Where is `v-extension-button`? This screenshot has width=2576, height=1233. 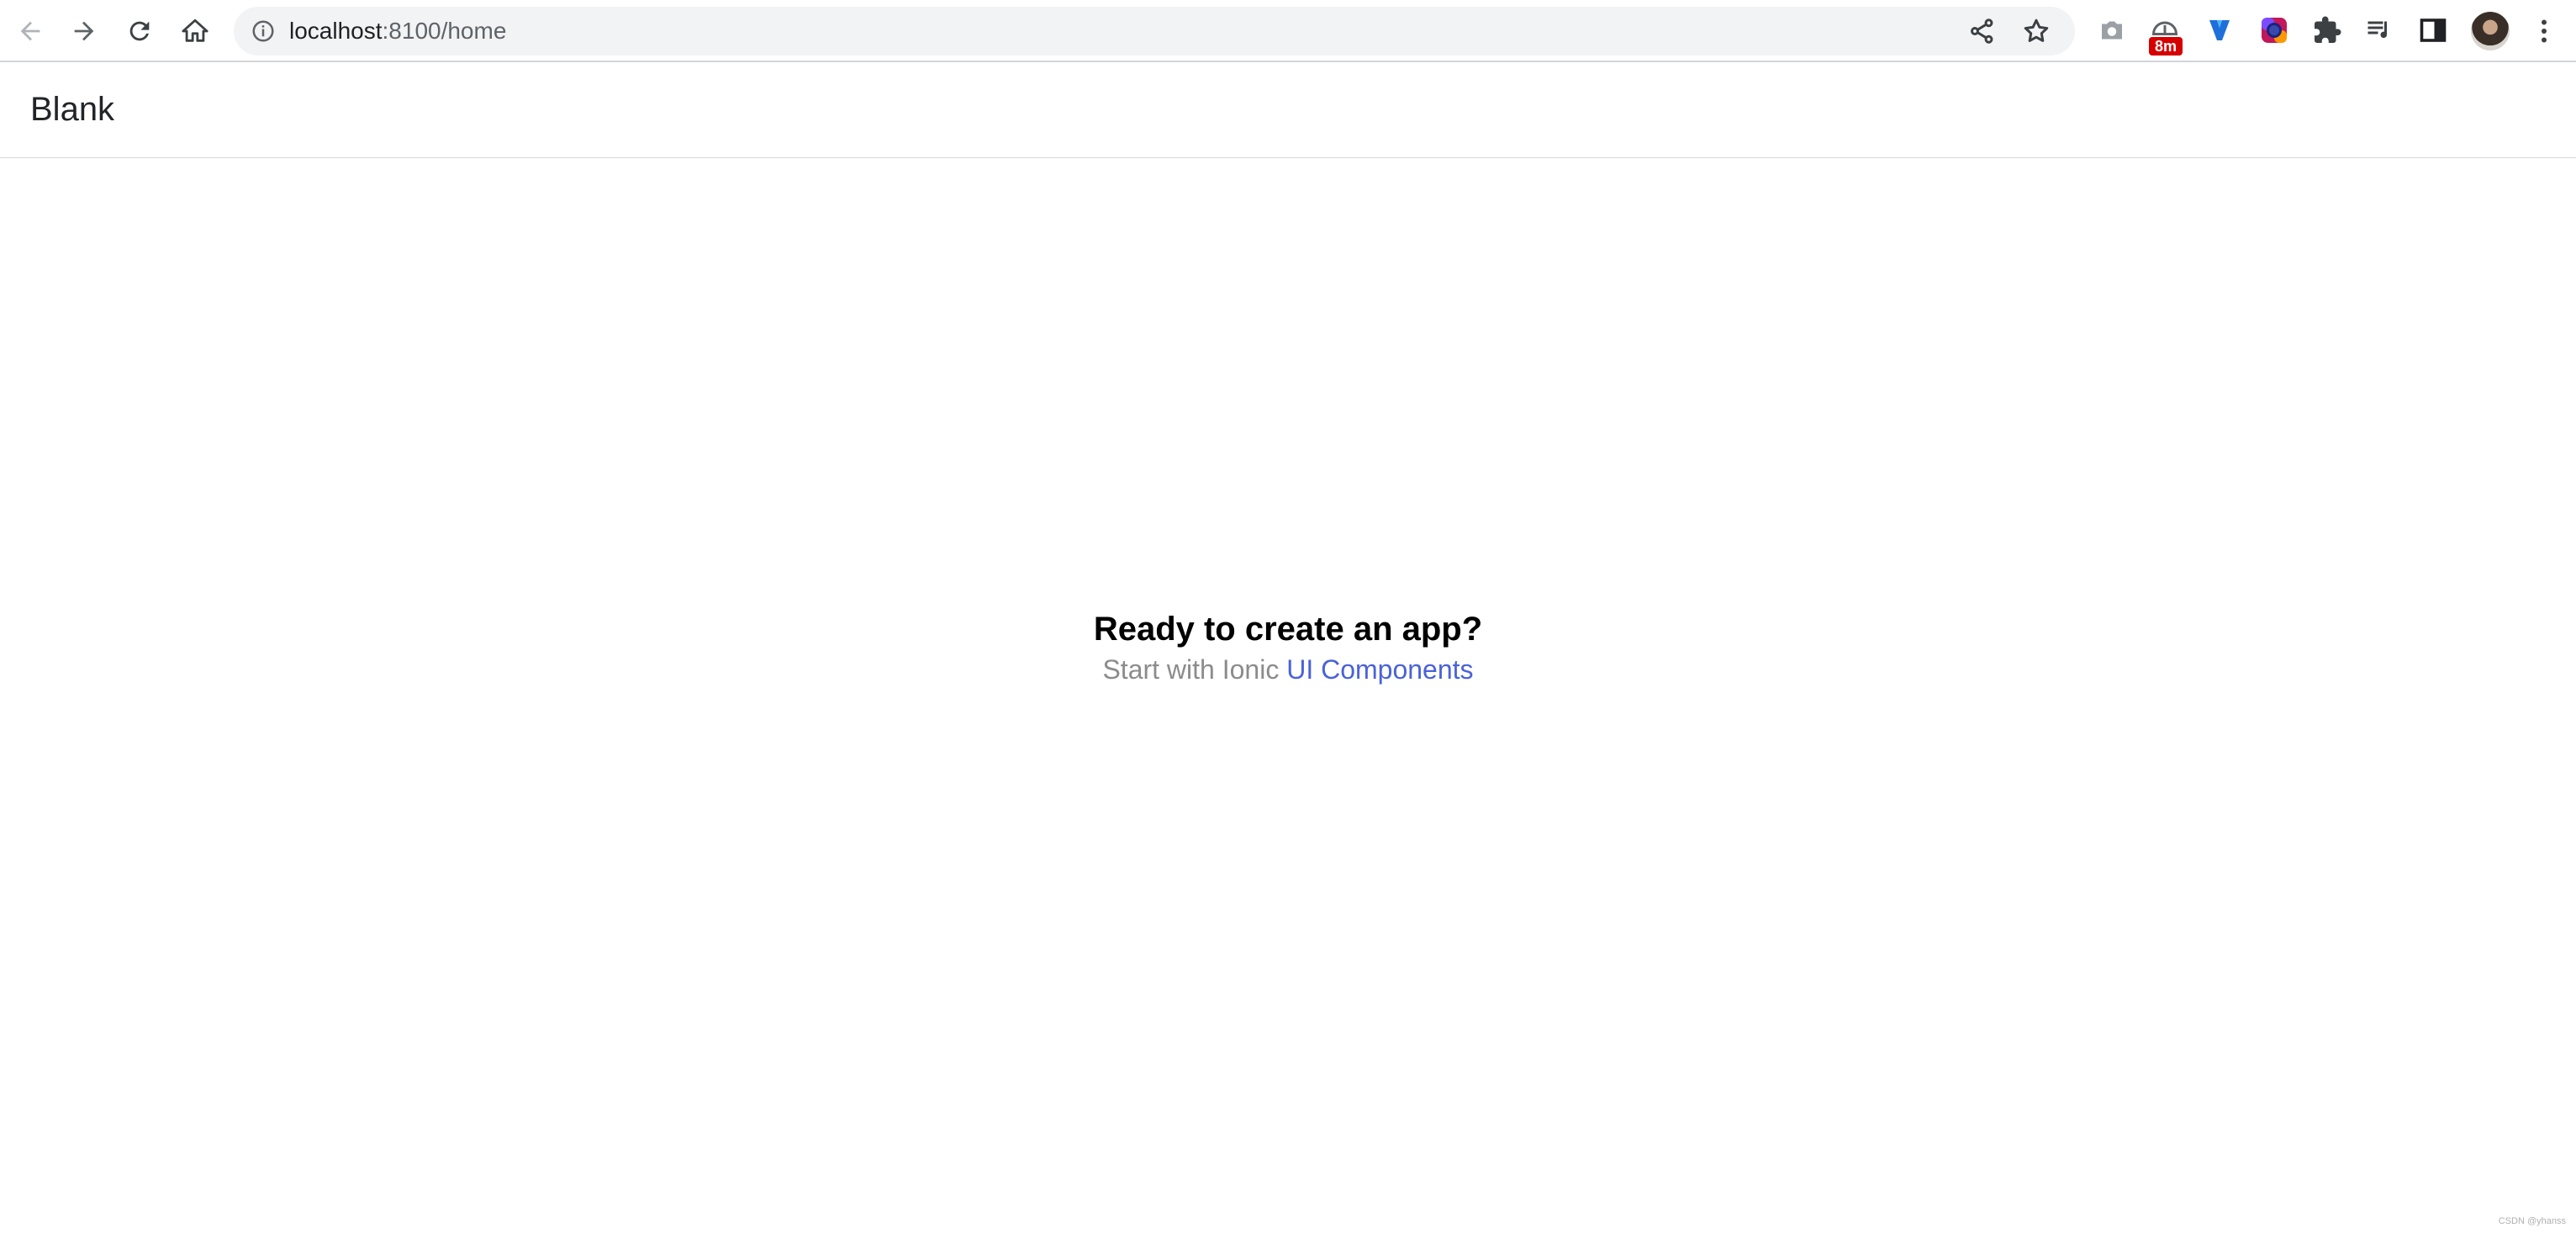
v-extension-button is located at coordinates (2219, 30).